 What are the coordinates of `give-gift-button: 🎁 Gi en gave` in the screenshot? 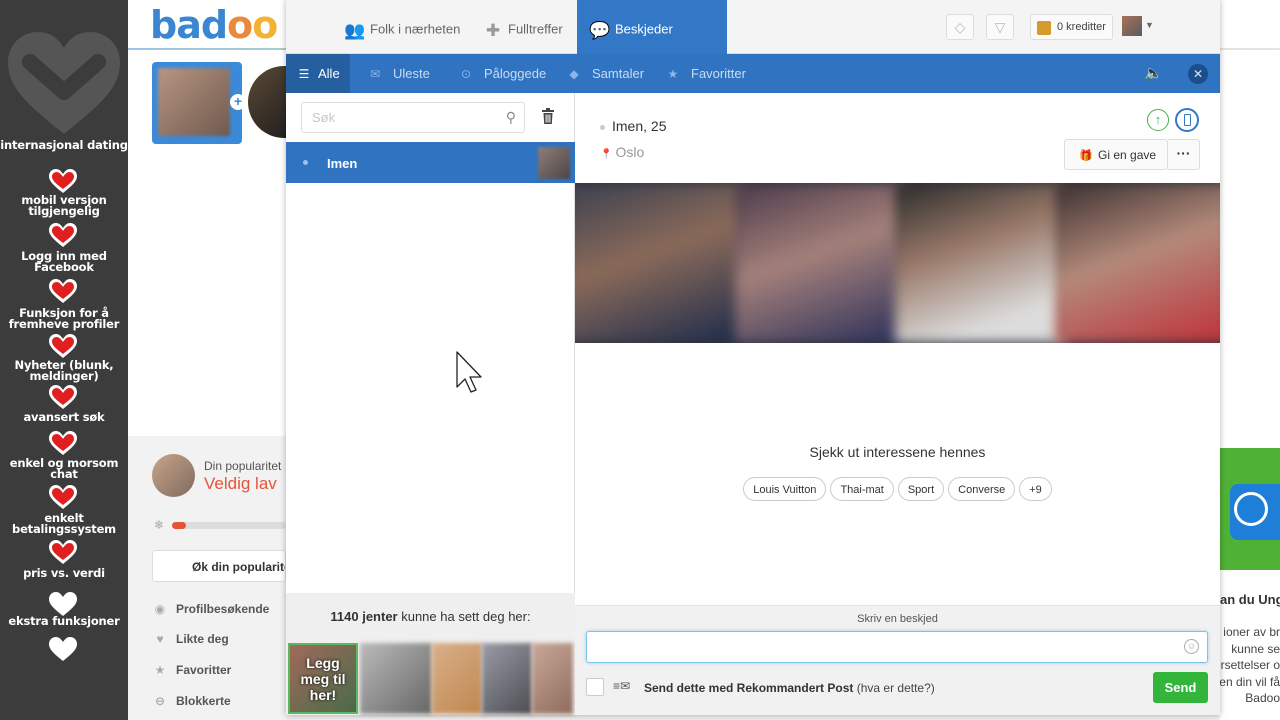 It's located at (1116, 154).